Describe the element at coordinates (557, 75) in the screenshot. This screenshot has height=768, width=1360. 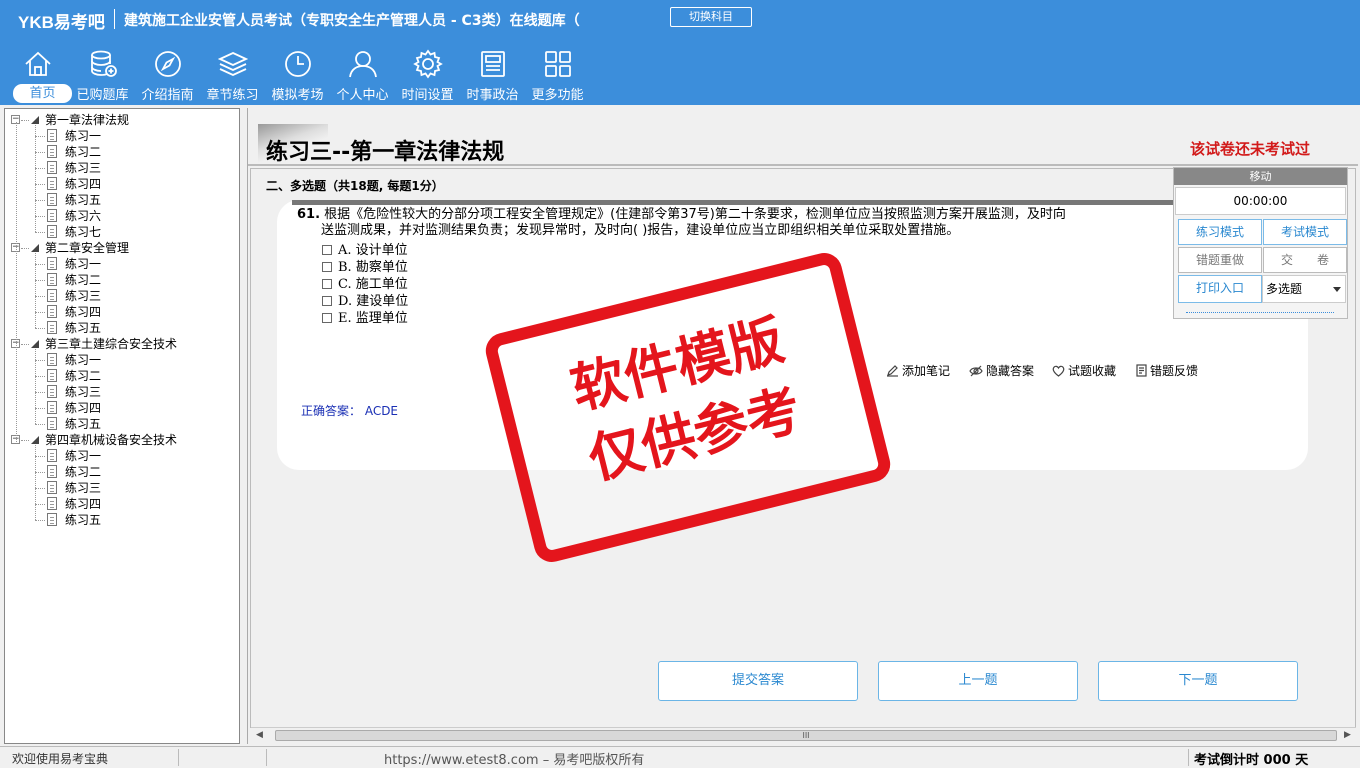
I see `nav-more: 更多功能` at that location.